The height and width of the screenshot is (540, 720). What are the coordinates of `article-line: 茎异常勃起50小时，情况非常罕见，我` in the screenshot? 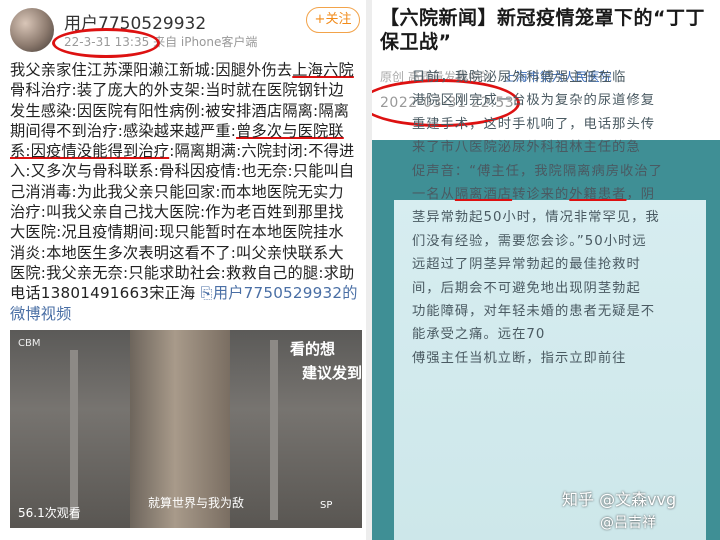 It's located at (536, 218).